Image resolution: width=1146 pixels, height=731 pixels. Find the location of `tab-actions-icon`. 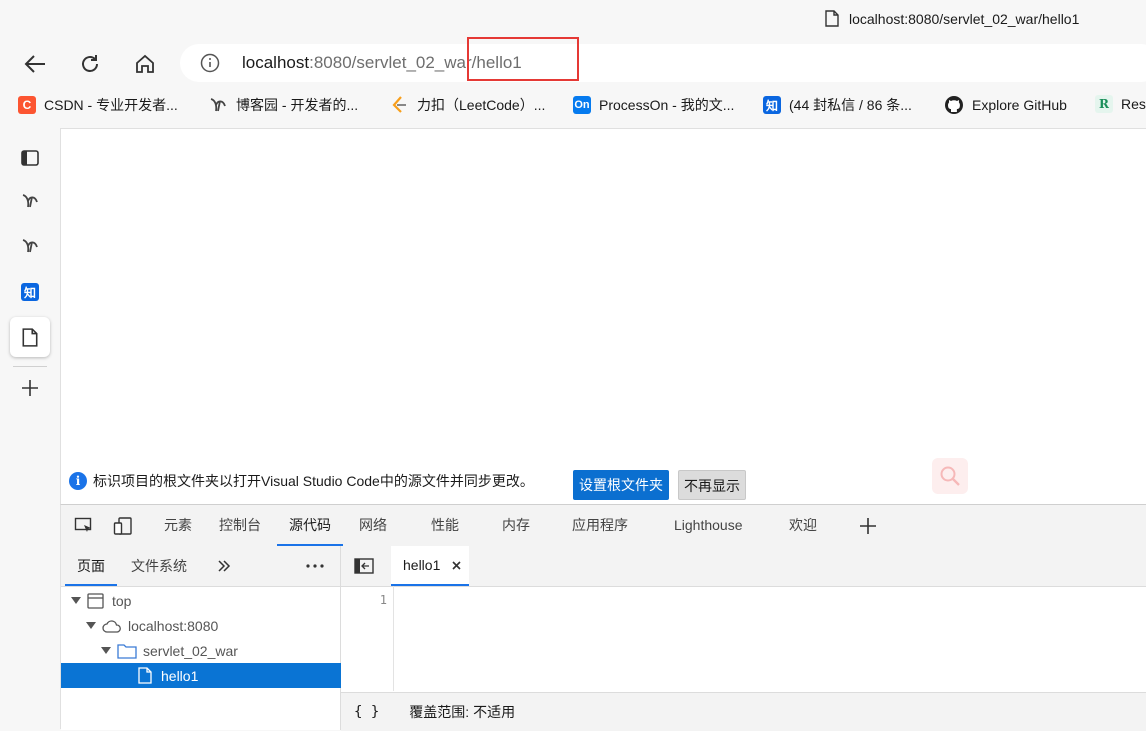

tab-actions-icon is located at coordinates (30, 158).